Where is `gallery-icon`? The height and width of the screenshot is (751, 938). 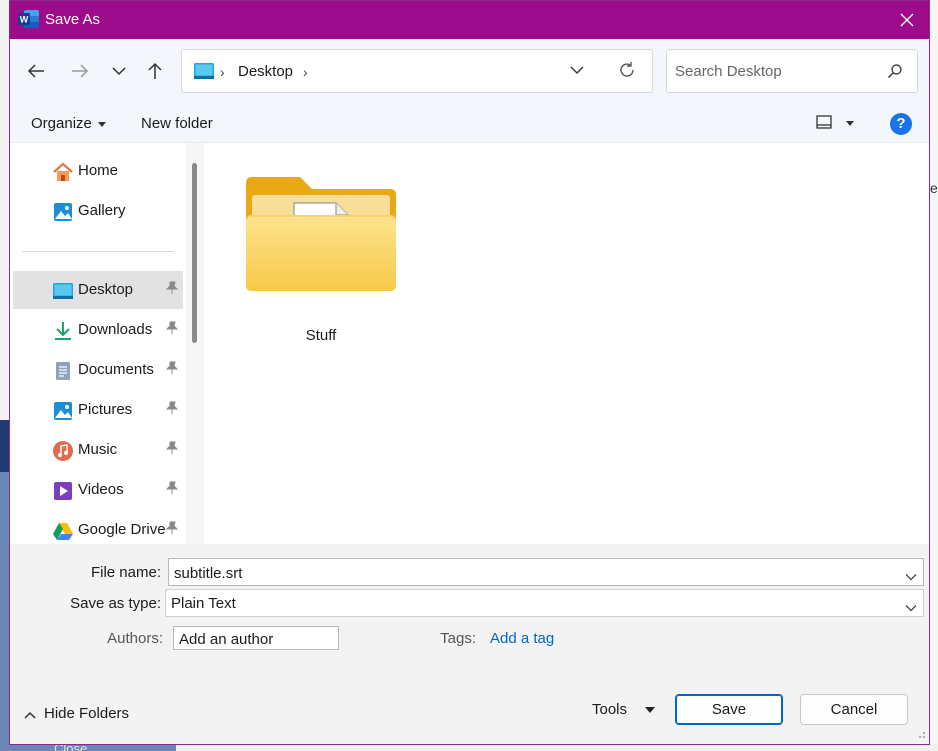 gallery-icon is located at coordinates (63, 212).